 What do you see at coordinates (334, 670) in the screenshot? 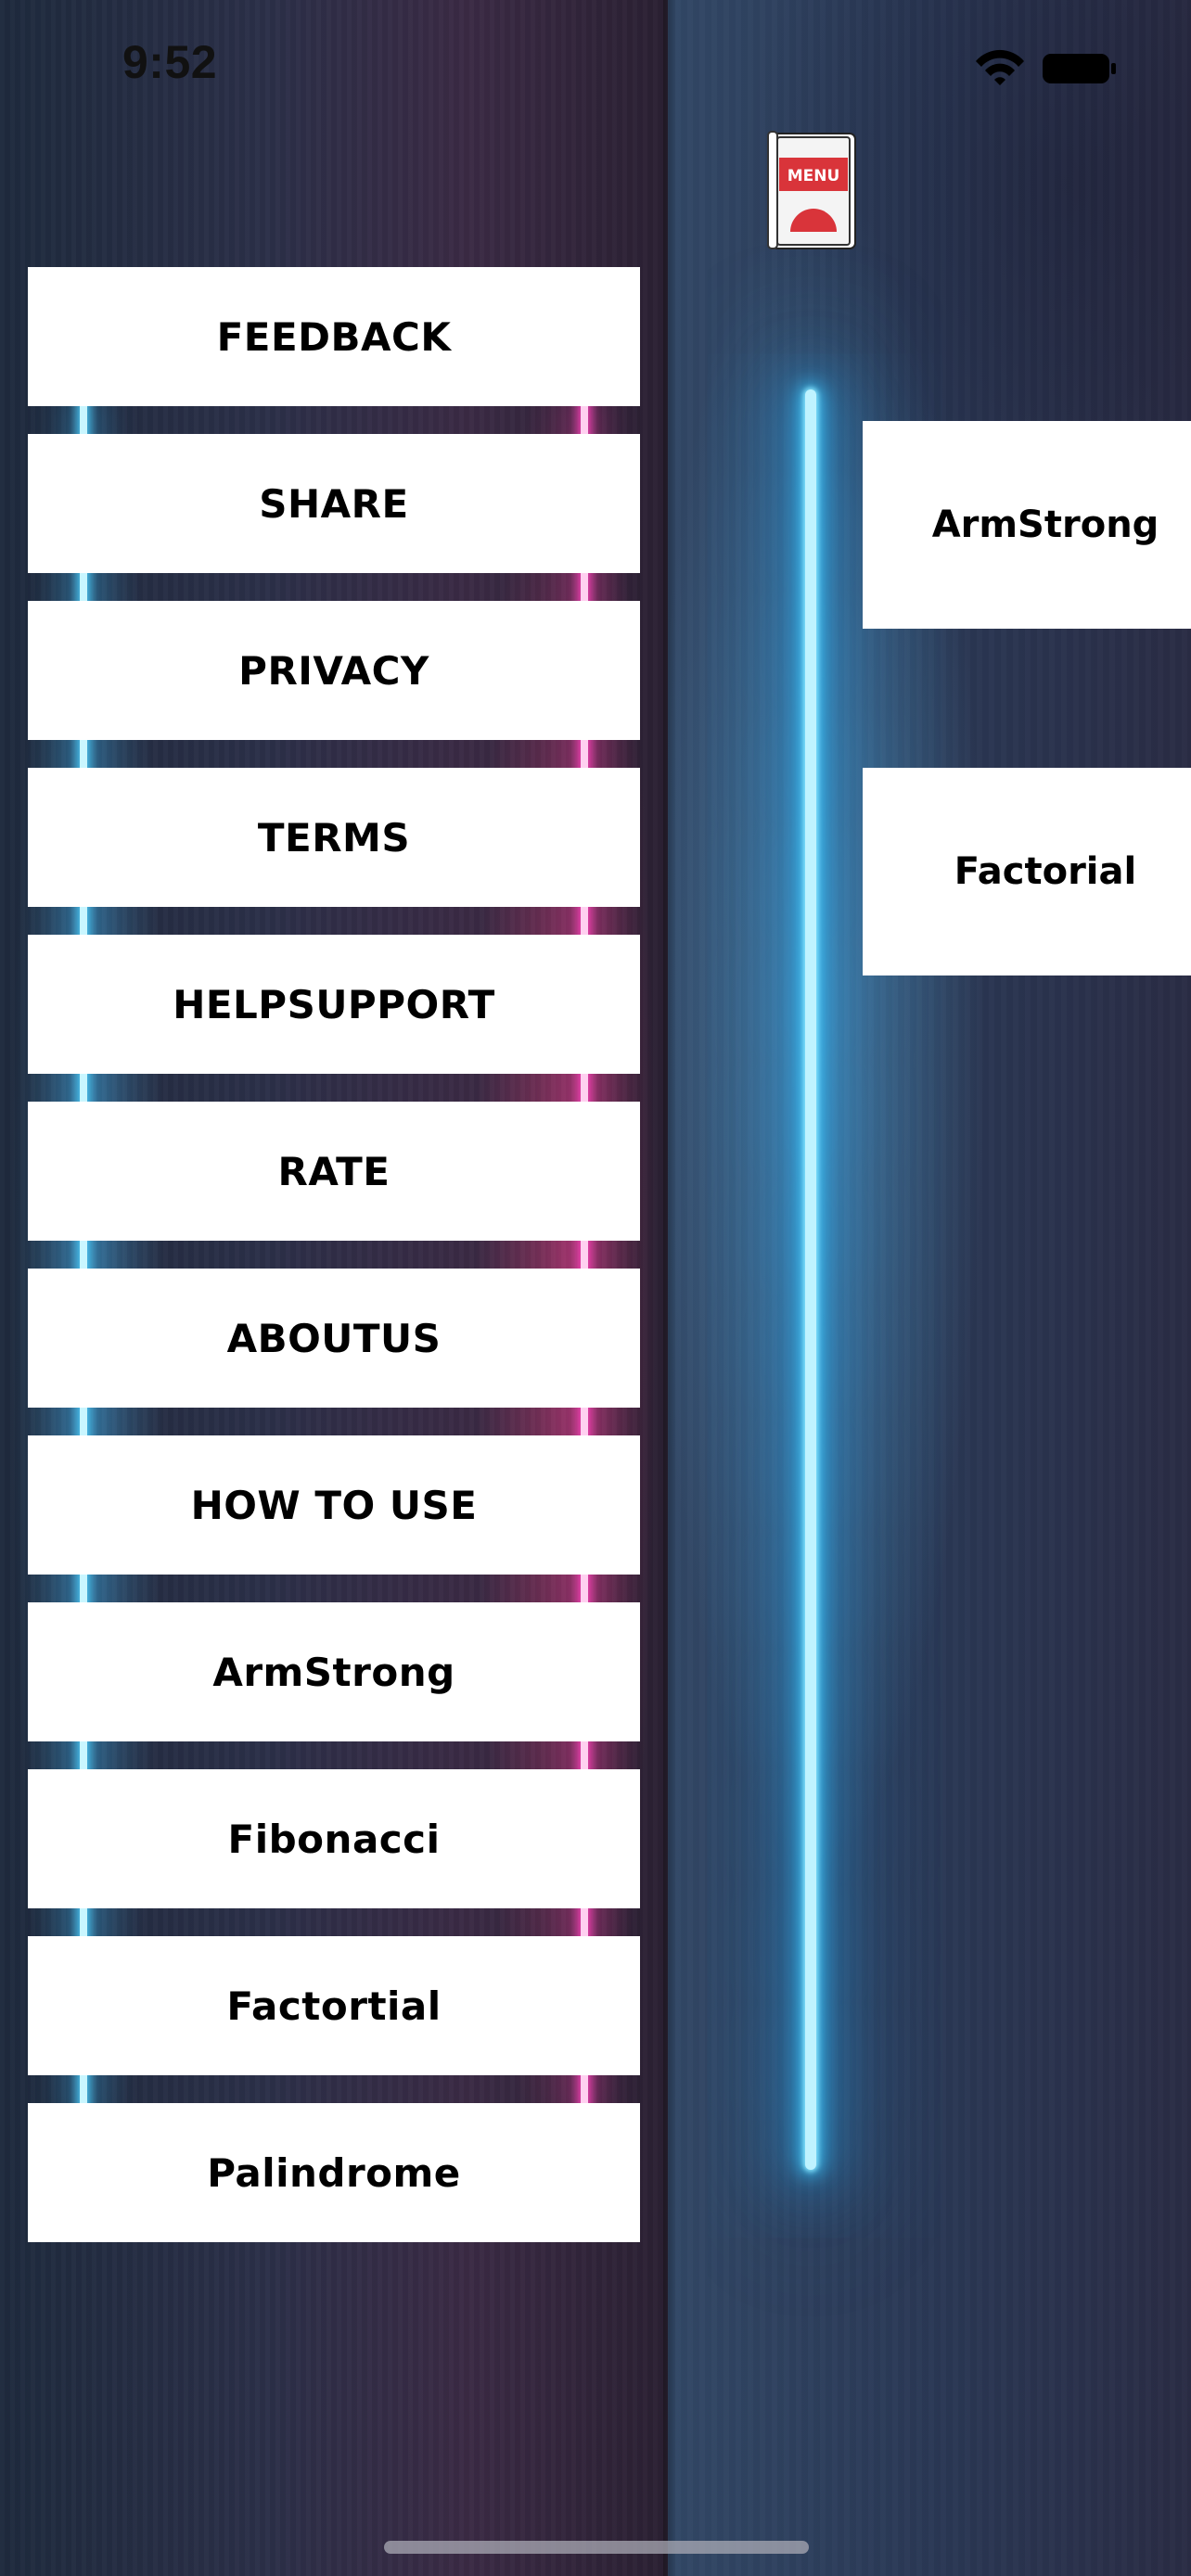
I see `privacy-button: PRIVACY` at bounding box center [334, 670].